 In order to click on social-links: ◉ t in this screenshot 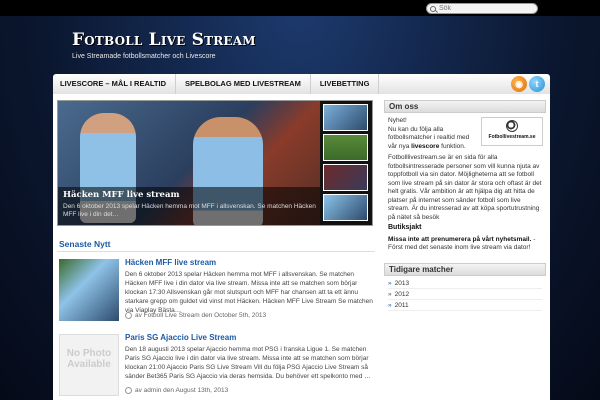, I will do `click(528, 84)`.